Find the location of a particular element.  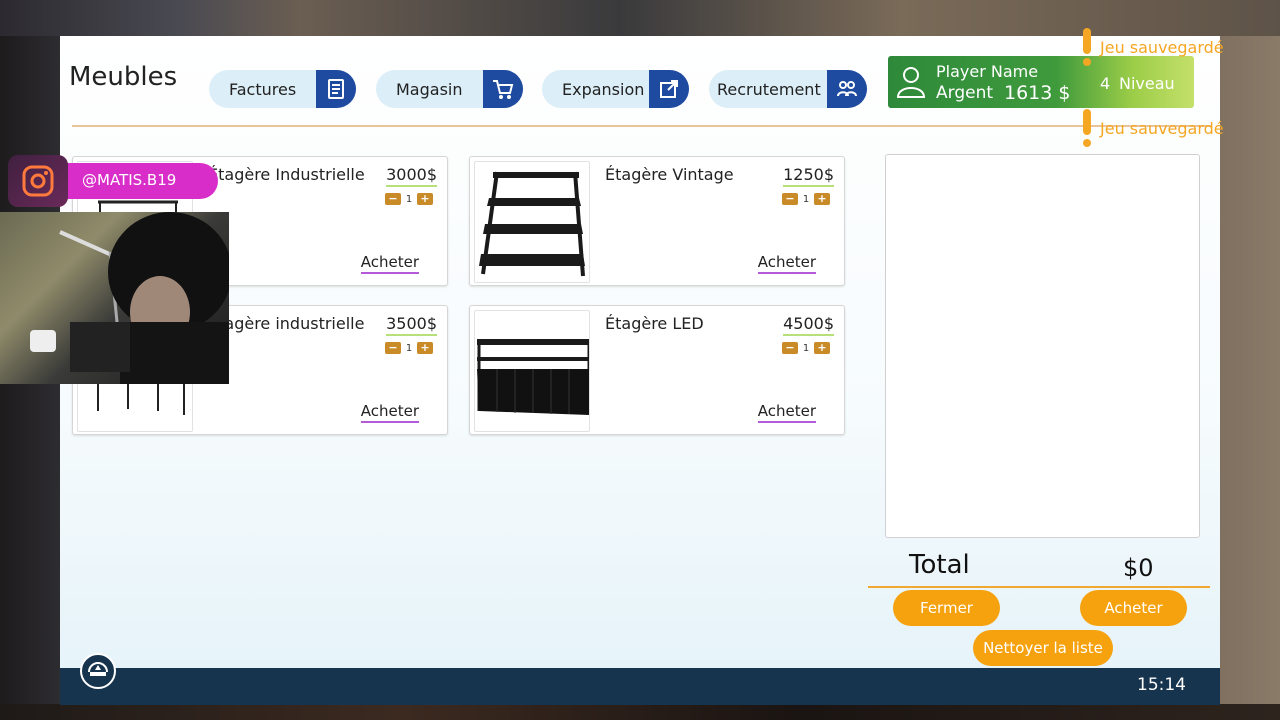

tab-label: Factures is located at coordinates (263, 89).